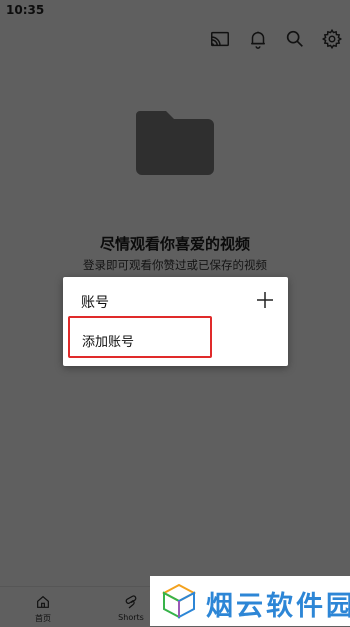 This screenshot has width=350, height=627. I want to click on top-bar, so click(175, 39).